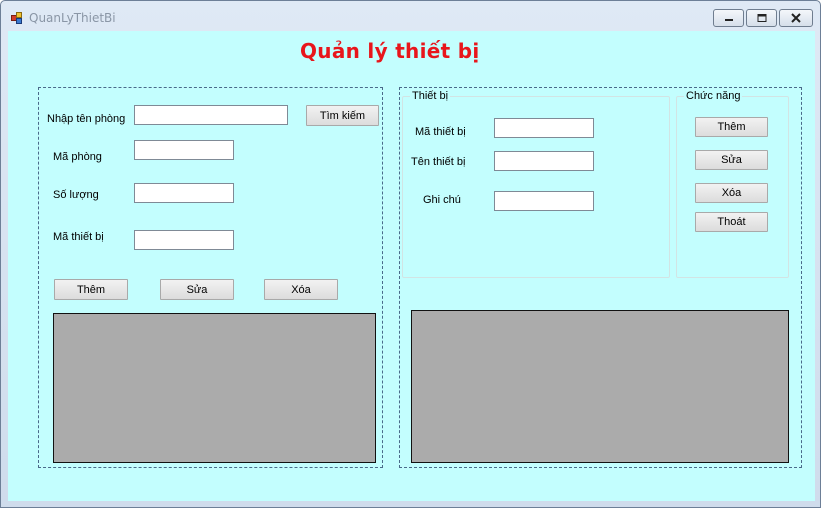  Describe the element at coordinates (17, 18) in the screenshot. I see `app-icon` at that location.